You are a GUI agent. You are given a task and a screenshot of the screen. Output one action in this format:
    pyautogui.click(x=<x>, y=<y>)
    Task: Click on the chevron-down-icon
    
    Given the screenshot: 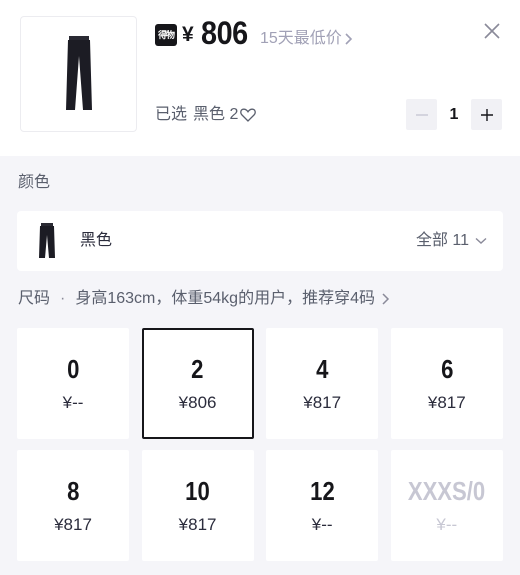 What is the action you would take?
    pyautogui.click(x=481, y=240)
    